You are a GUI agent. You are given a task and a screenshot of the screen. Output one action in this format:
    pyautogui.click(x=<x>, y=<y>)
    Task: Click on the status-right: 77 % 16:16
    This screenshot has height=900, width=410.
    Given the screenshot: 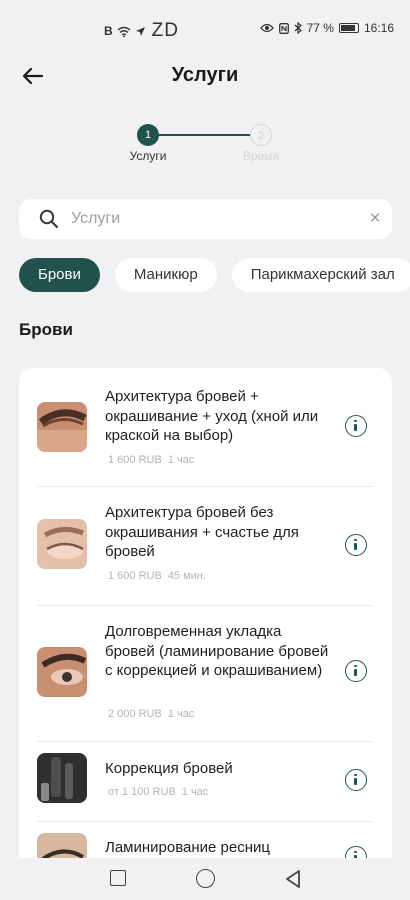 What is the action you would take?
    pyautogui.click(x=326, y=28)
    